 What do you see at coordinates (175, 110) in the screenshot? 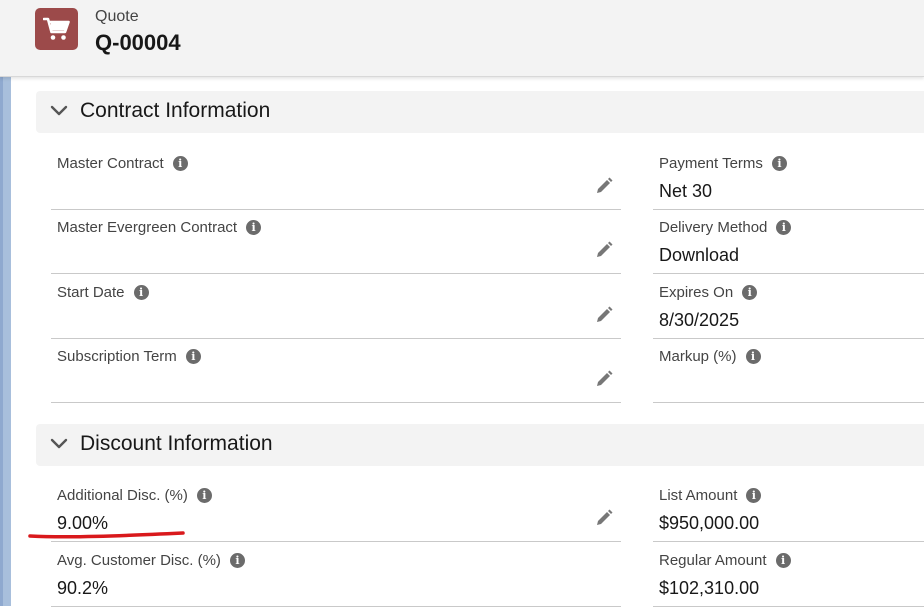
I see `section-title: Contract Information` at bounding box center [175, 110].